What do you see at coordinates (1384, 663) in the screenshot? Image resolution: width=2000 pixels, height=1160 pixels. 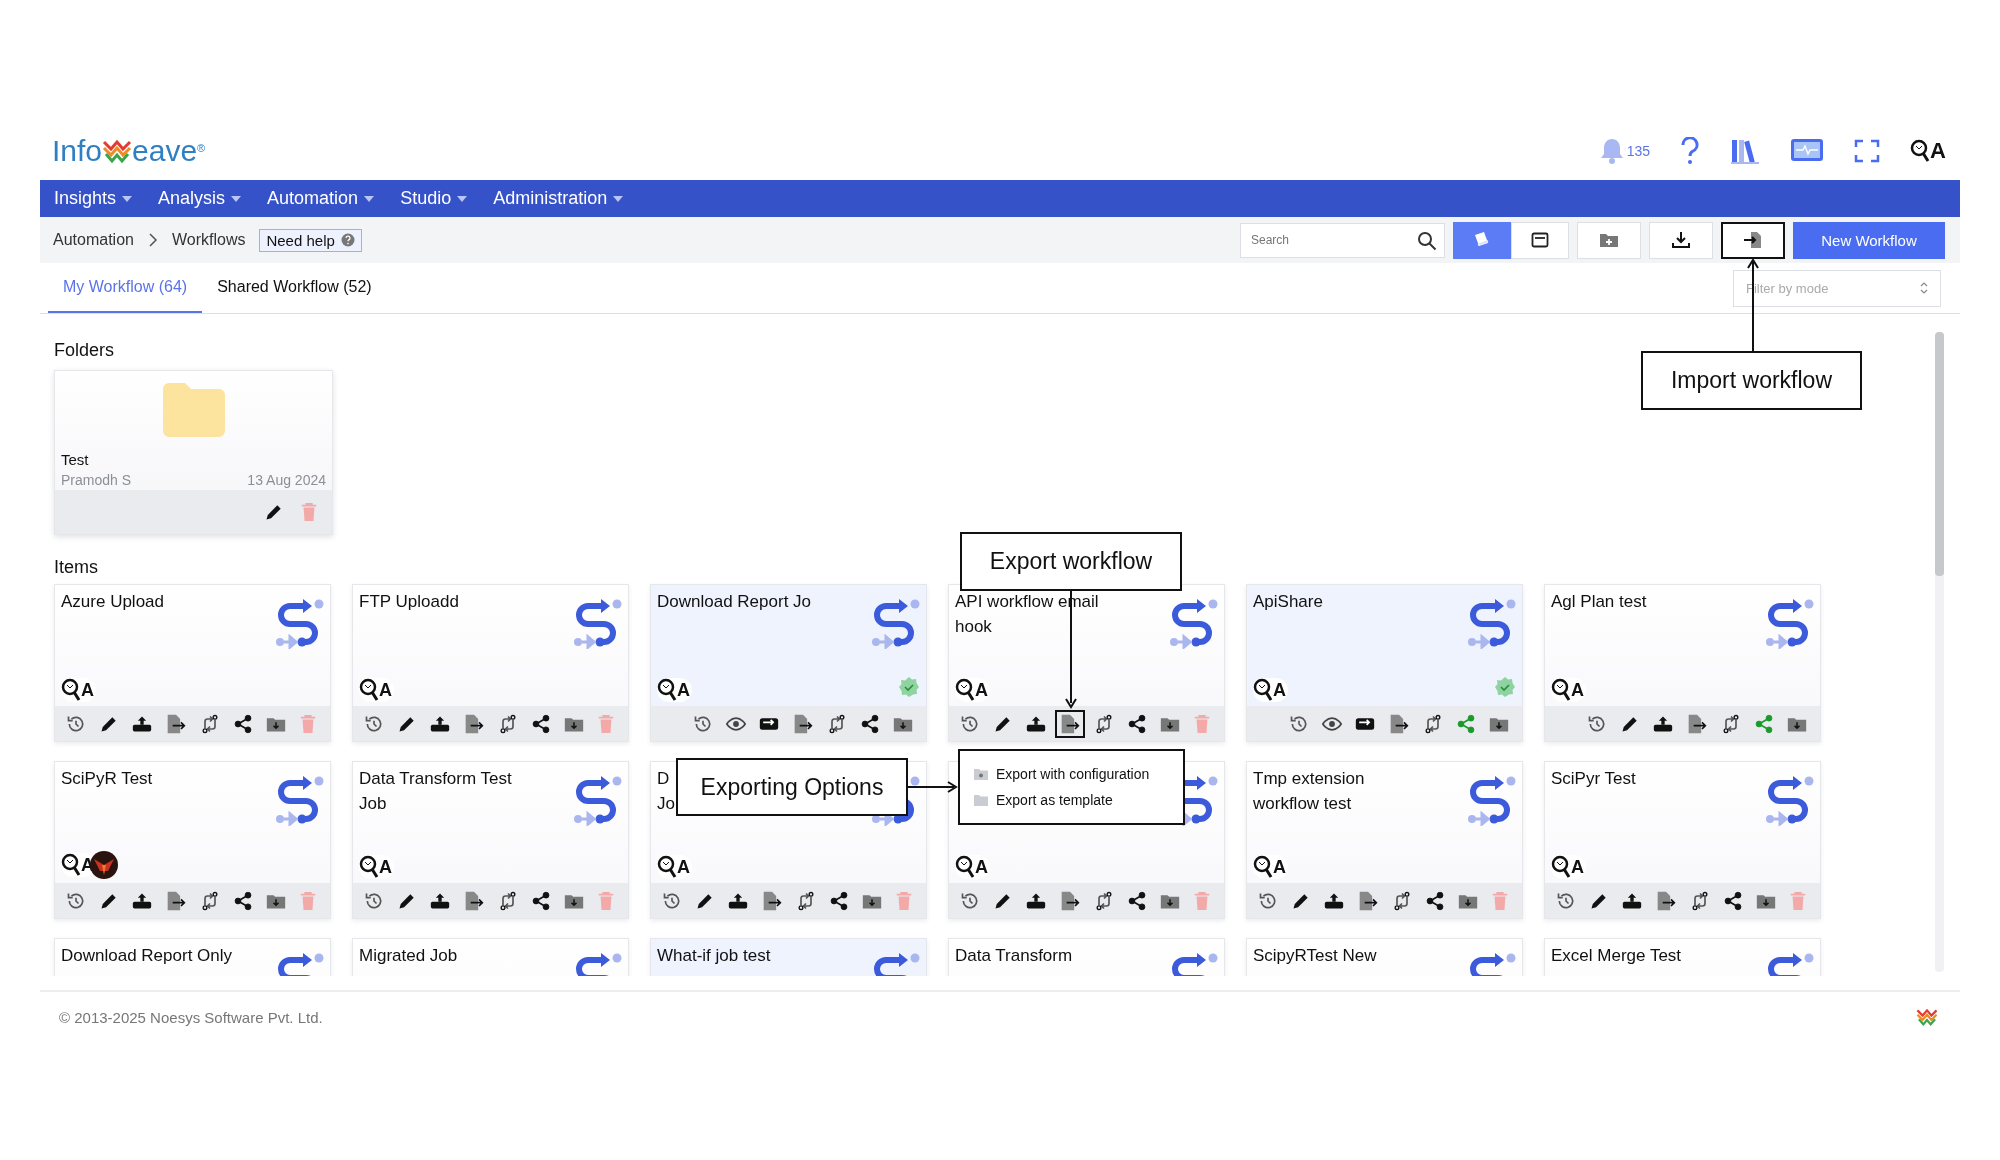 I see `workflow-card: ApiShare A` at bounding box center [1384, 663].